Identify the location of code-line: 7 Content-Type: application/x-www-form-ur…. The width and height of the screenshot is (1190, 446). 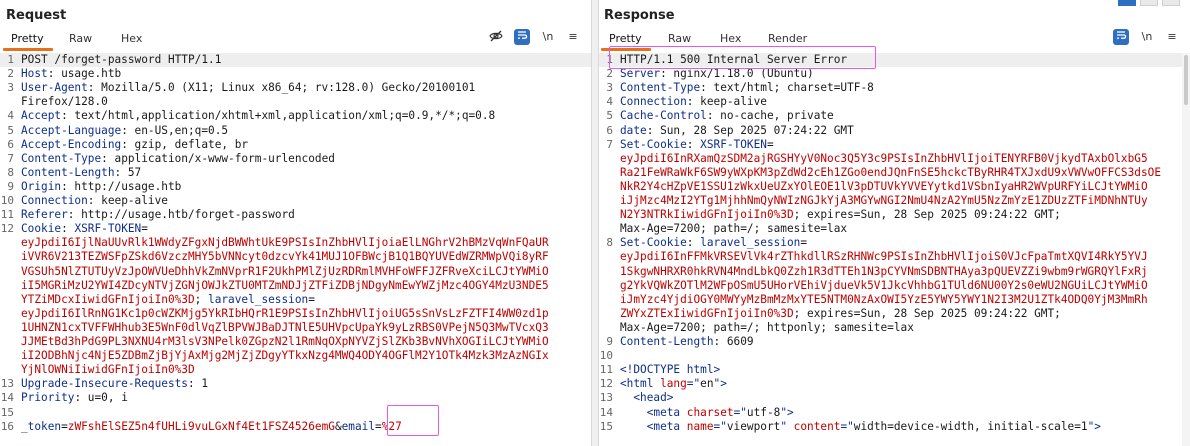
(295, 159).